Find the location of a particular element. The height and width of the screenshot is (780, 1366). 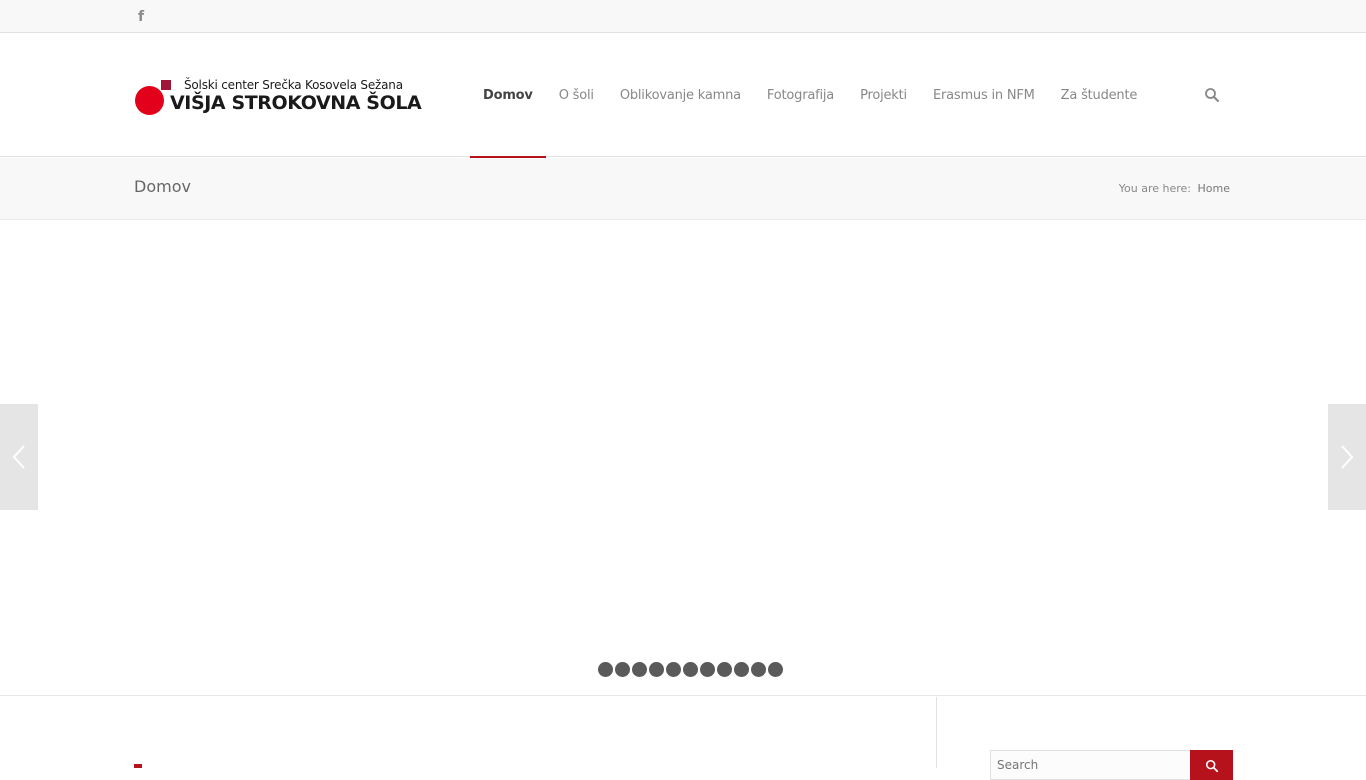

title-bar: Domov You are here: Home is located at coordinates (683, 189).